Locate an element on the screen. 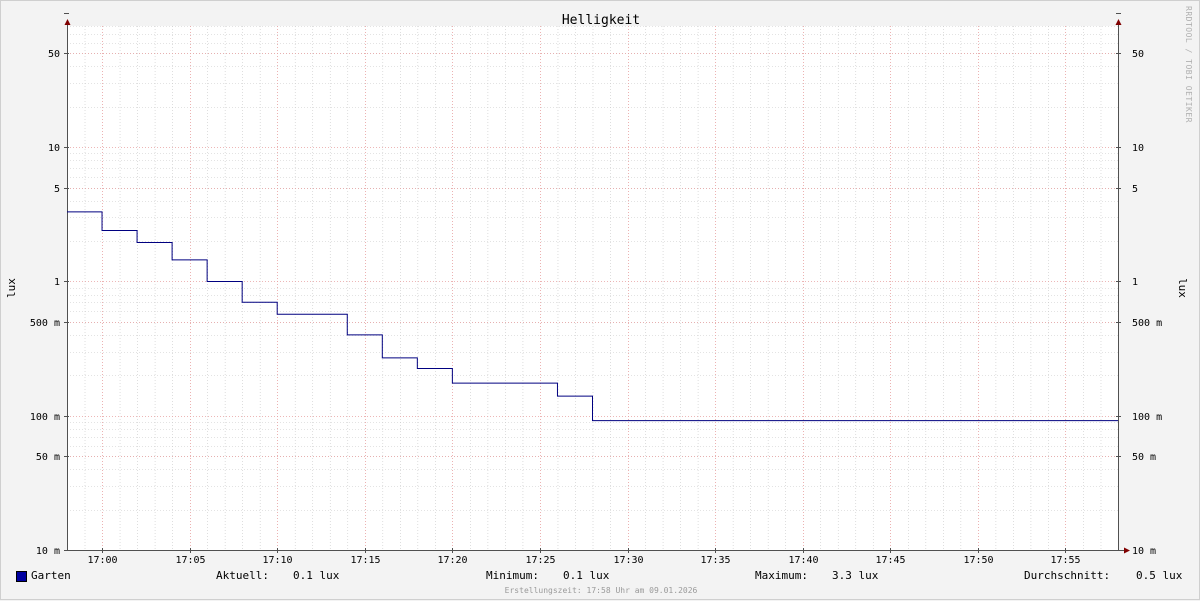 This screenshot has height=601, width=1200. x-tick-label: 17:10 is located at coordinates (277, 560).